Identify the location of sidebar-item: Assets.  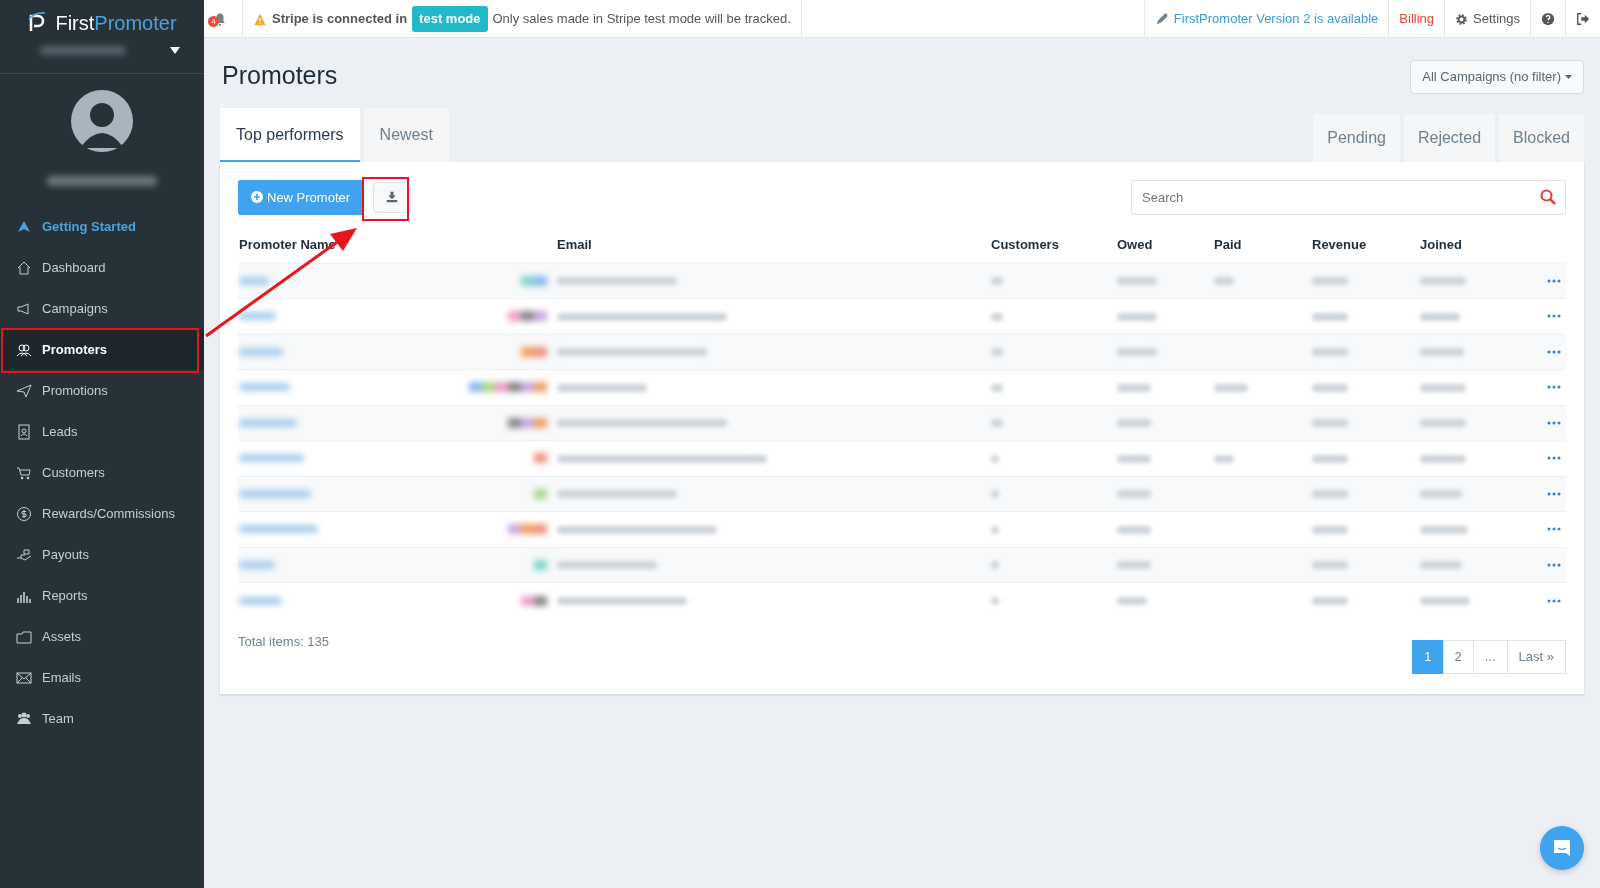
(102, 636).